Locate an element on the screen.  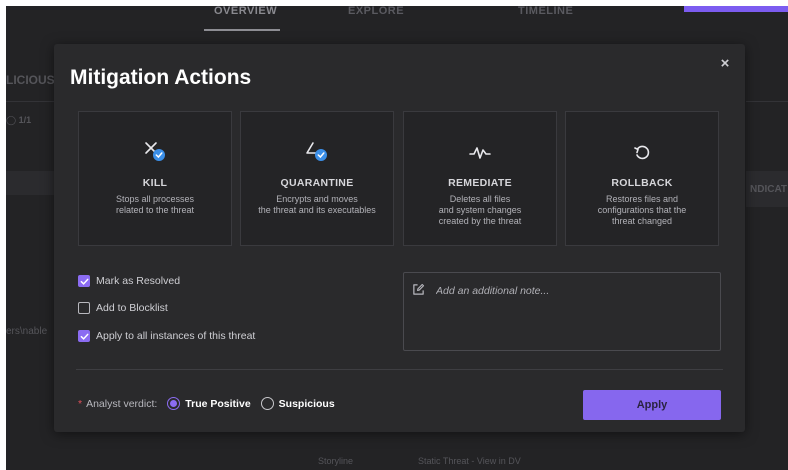
mark-as-resolved-checkbox is located at coordinates (84, 281).